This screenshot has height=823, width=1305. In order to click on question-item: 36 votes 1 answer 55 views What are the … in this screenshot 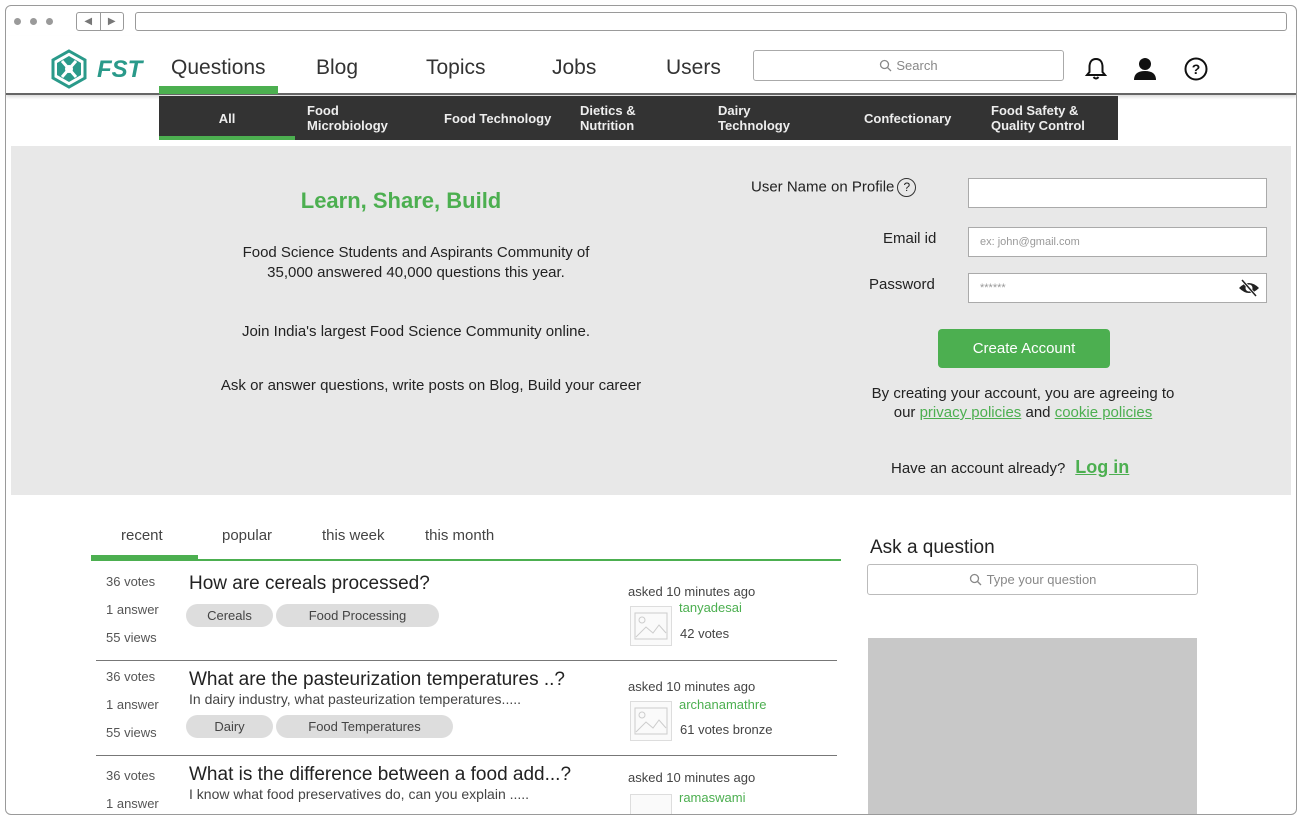, I will do `click(466, 708)`.